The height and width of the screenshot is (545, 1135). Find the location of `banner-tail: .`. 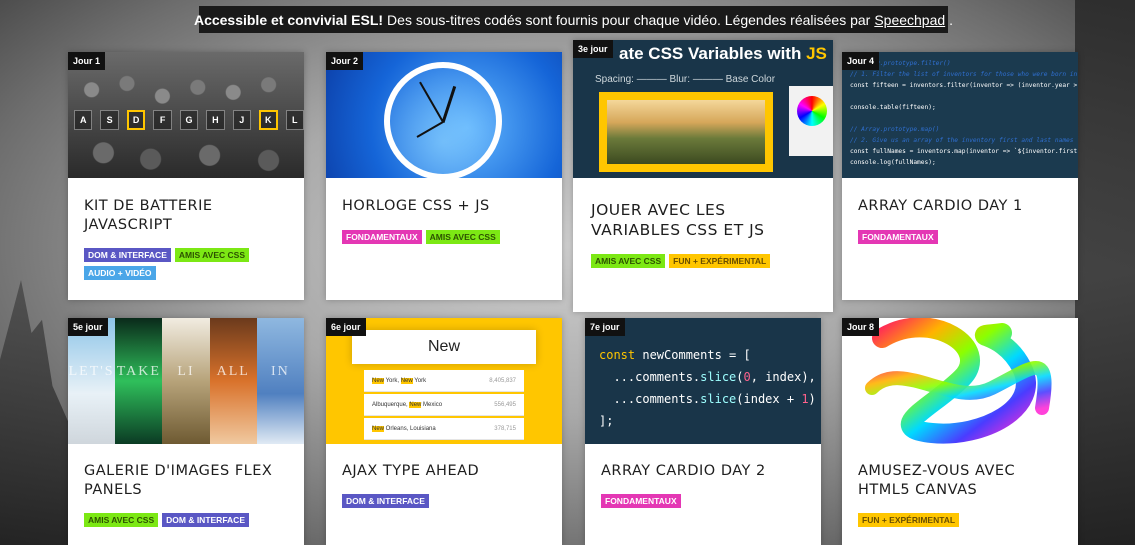

banner-tail: . is located at coordinates (951, 19).